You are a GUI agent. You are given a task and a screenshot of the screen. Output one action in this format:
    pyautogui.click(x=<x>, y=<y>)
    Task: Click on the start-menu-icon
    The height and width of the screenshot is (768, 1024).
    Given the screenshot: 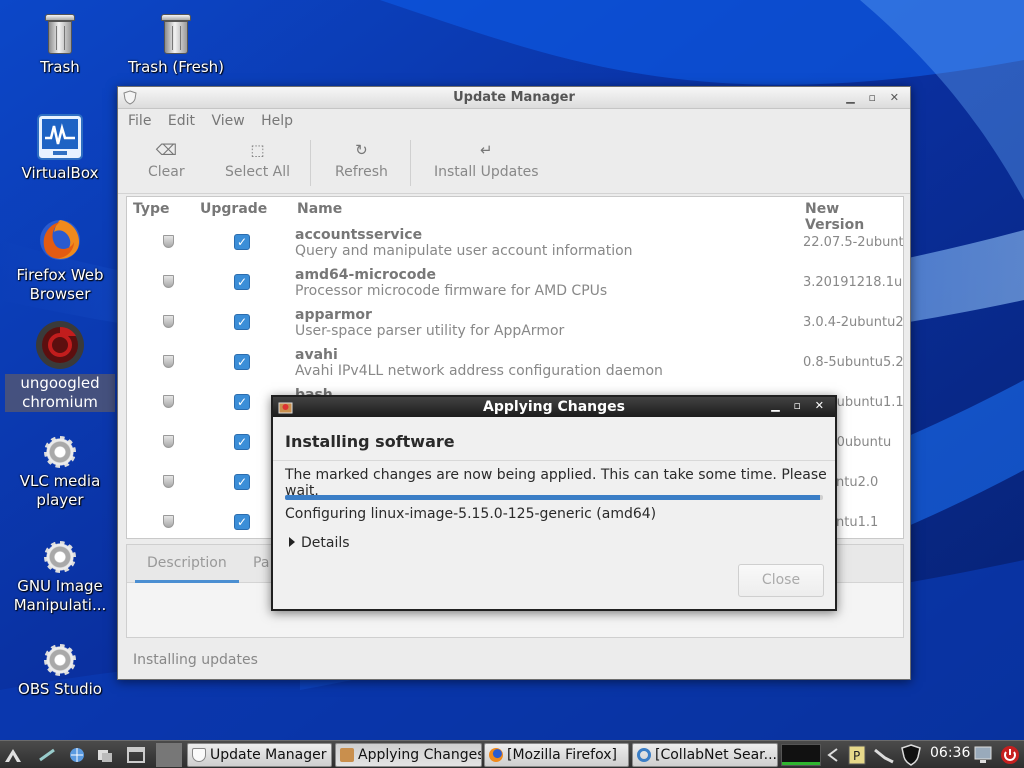 What is the action you would take?
    pyautogui.click(x=13, y=755)
    